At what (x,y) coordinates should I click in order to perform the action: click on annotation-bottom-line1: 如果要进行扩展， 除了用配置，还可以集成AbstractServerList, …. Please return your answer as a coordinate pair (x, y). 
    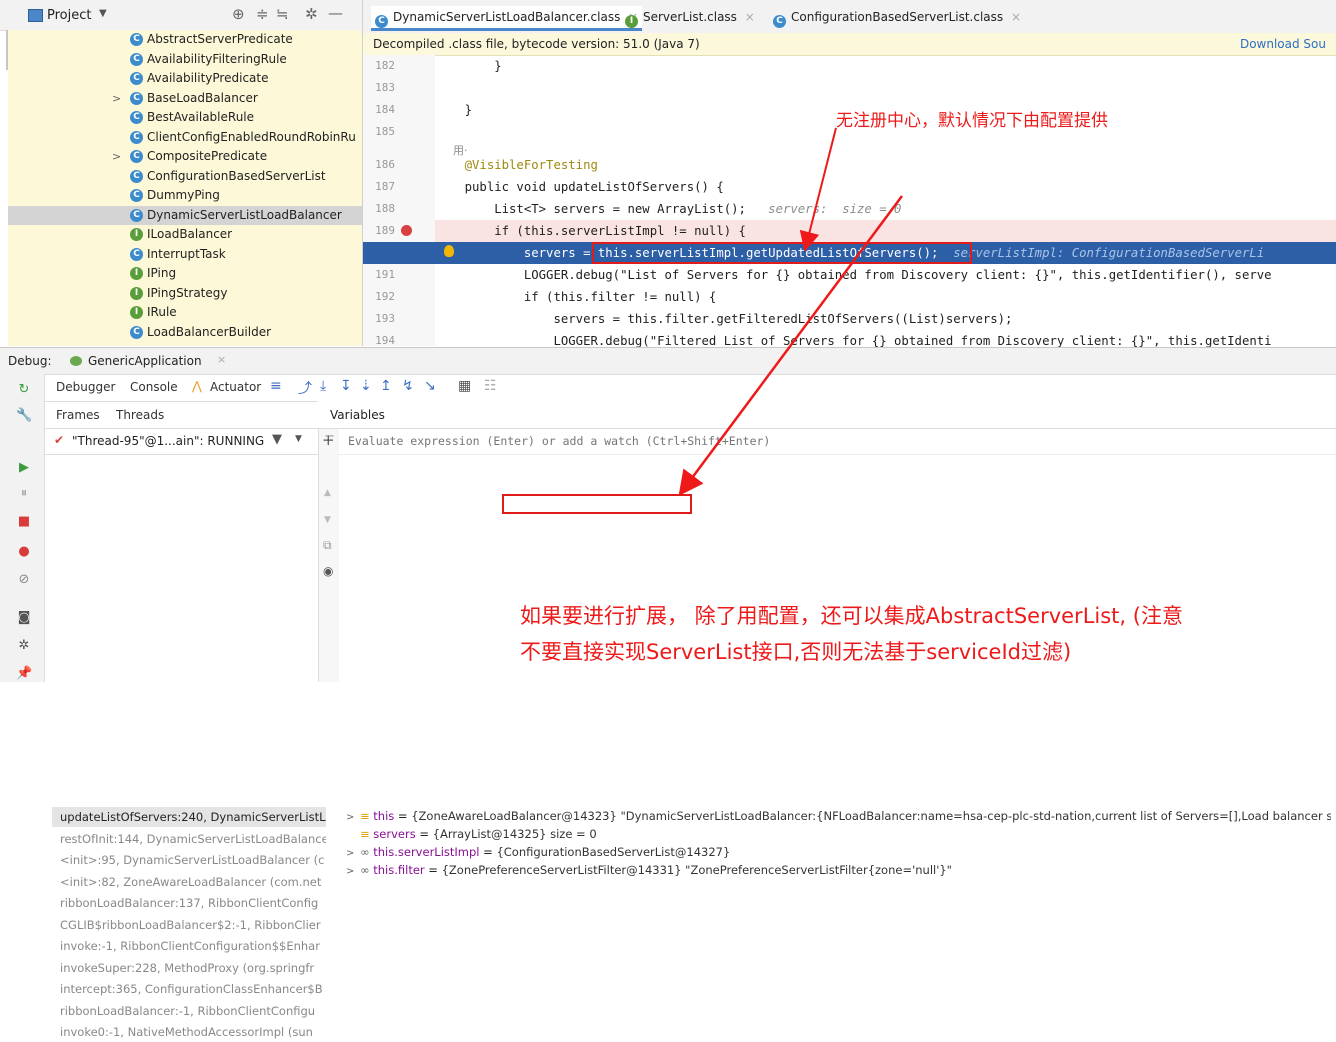
    Looking at the image, I should click on (851, 616).